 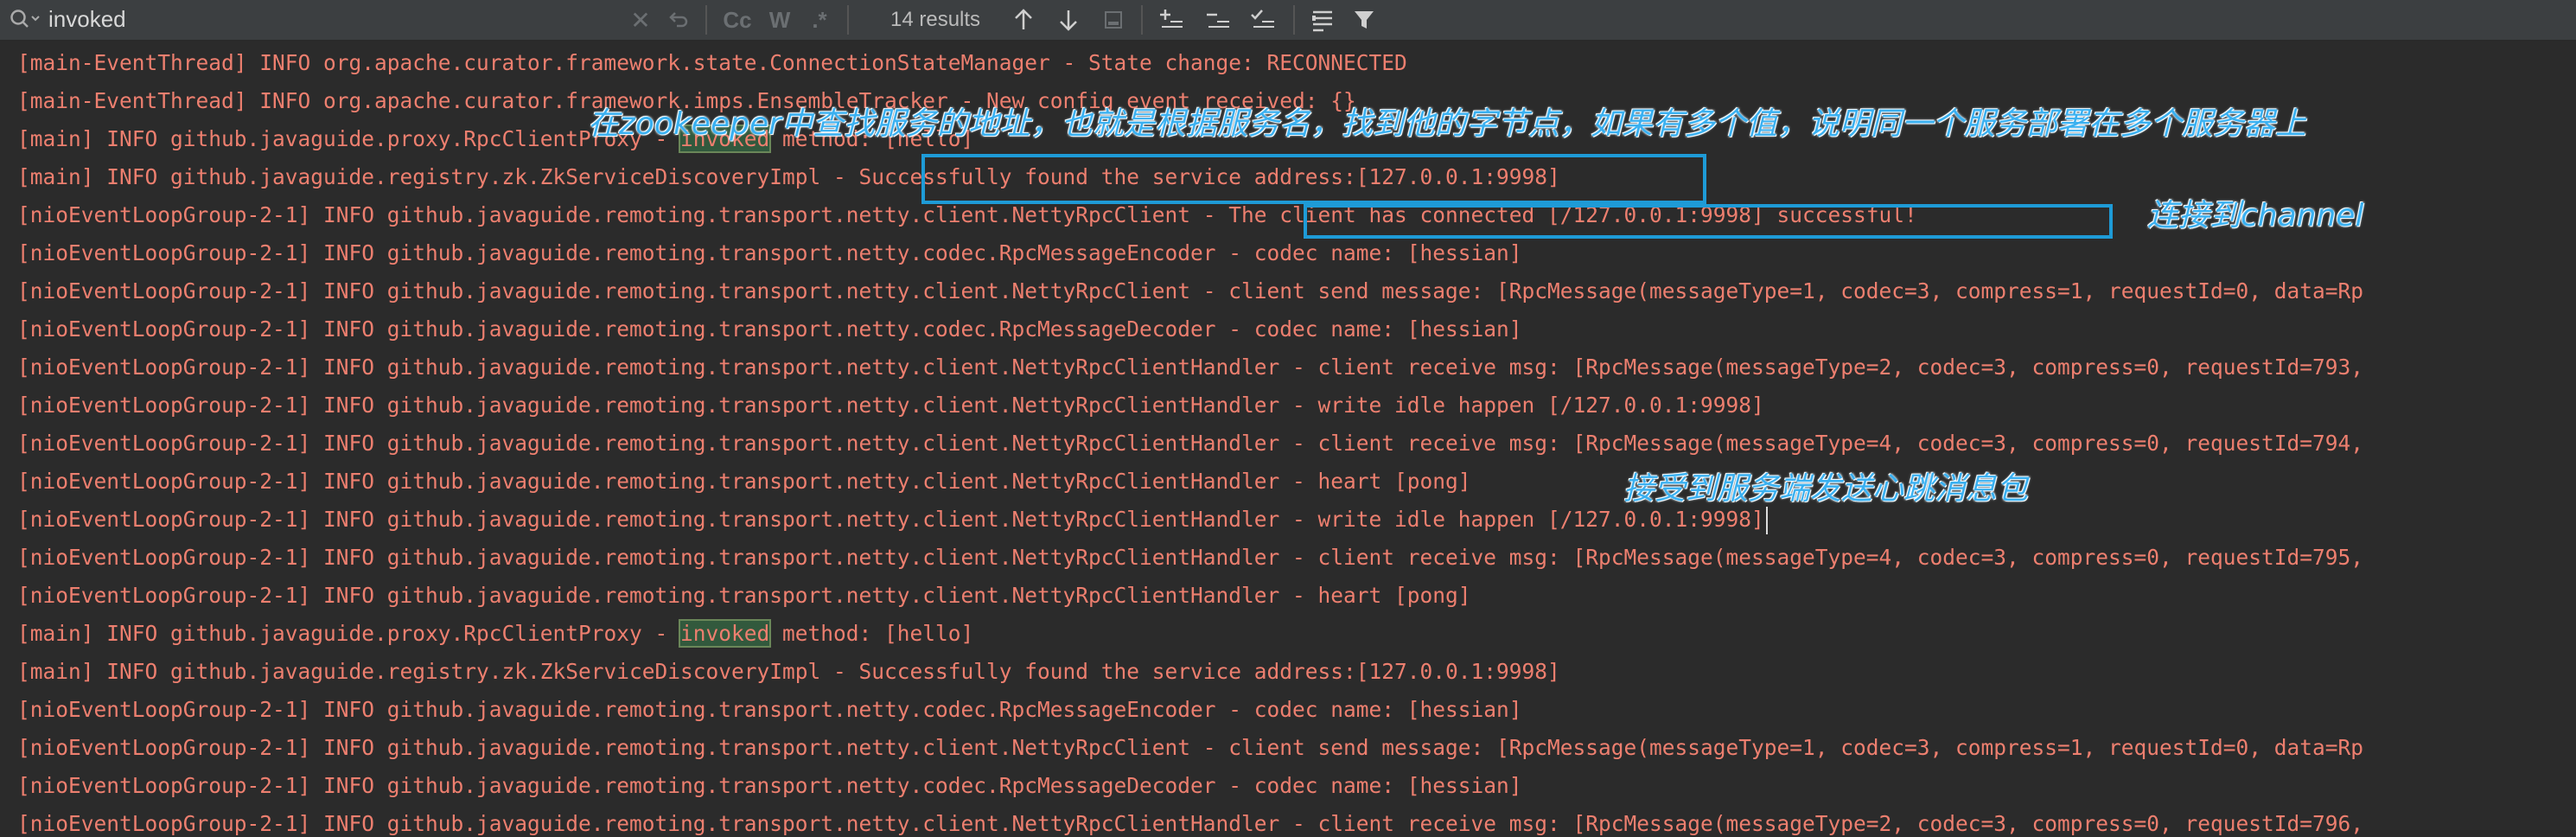 What do you see at coordinates (1023, 20) in the screenshot?
I see `arrow-up-icon` at bounding box center [1023, 20].